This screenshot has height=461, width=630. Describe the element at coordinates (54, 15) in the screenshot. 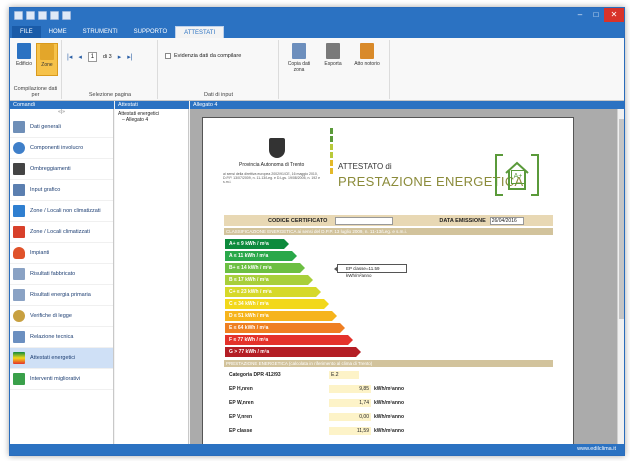

I see `print-icon` at that location.